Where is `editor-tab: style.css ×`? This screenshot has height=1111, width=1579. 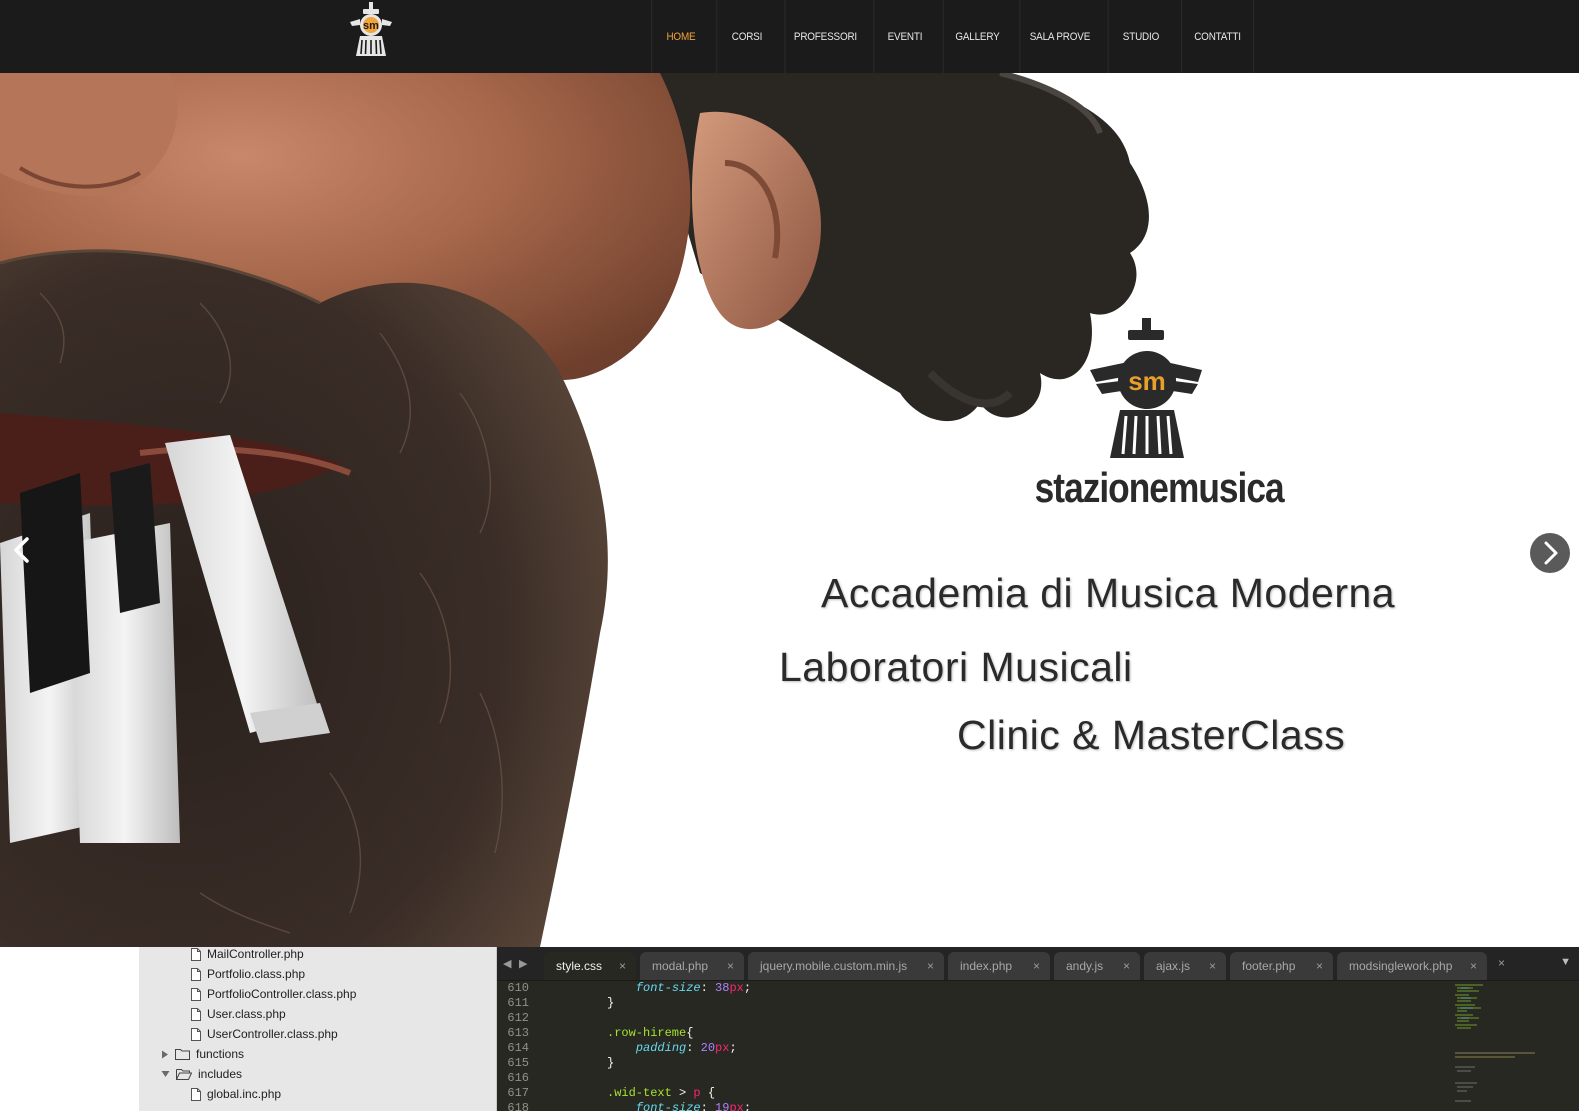 editor-tab: style.css × is located at coordinates (590, 966).